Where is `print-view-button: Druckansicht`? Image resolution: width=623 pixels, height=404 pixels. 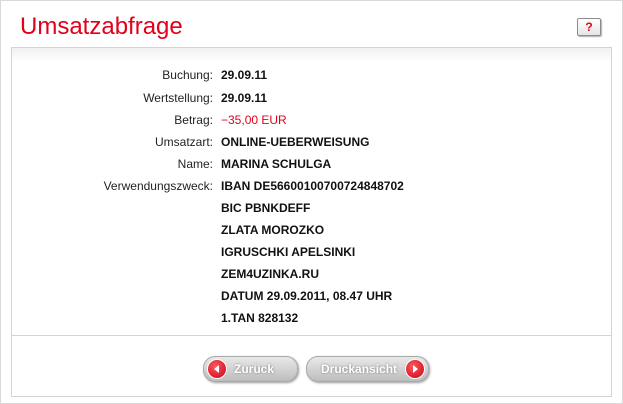
print-view-button: Druckansicht is located at coordinates (367, 369).